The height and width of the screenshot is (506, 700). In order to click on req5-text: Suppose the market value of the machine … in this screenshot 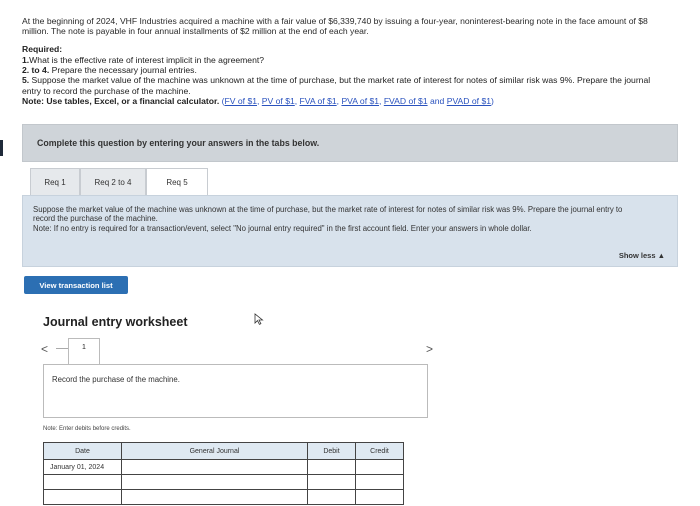, I will do `click(336, 85)`.